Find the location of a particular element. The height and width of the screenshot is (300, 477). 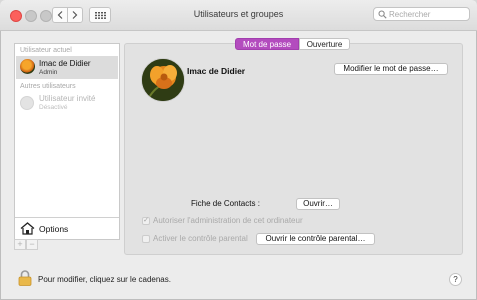

search-field: Rechercher is located at coordinates (421, 14).